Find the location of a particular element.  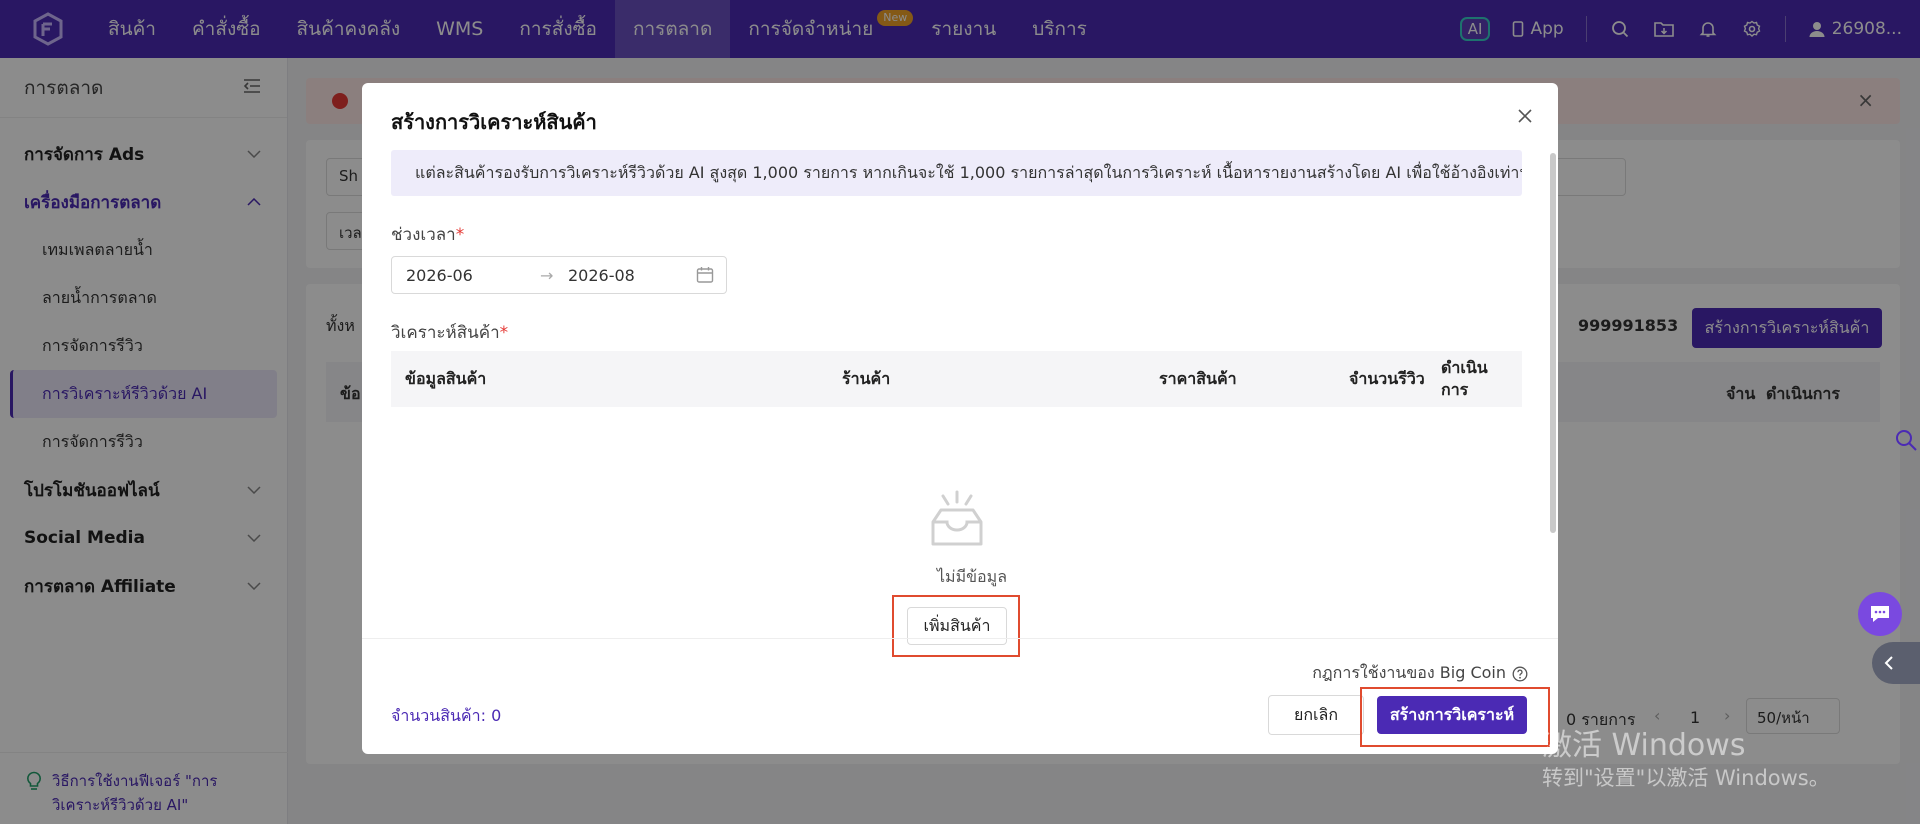

chat-support-button is located at coordinates (1880, 614).